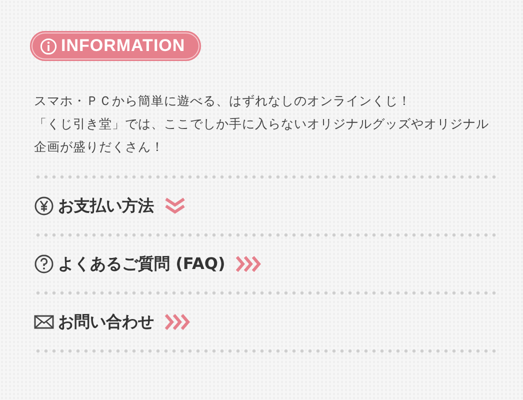 The image size is (523, 400). I want to click on information-badge: INFORMATION, so click(116, 46).